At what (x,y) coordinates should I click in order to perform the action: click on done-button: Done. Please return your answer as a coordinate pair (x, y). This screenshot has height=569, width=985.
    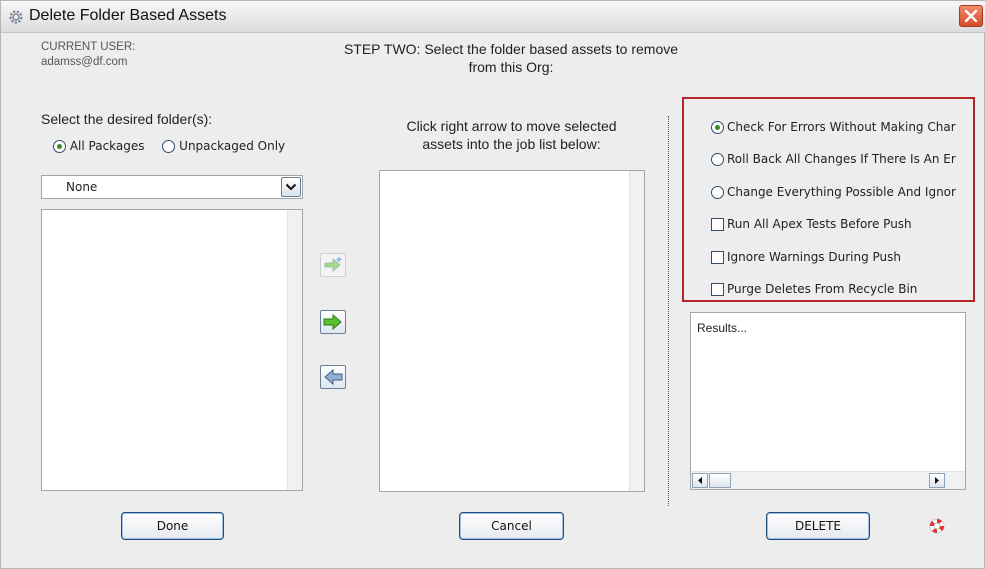
    Looking at the image, I should click on (172, 526).